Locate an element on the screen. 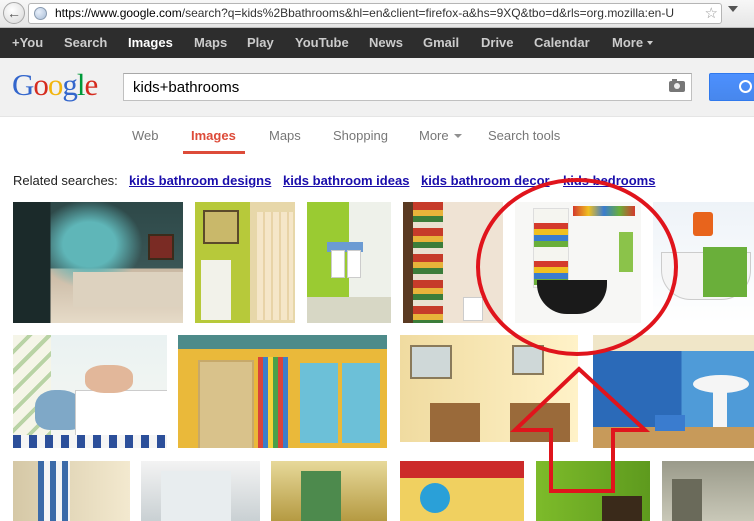 This screenshot has height=521, width=754. dropdown-arrow-icon is located at coordinates (733, 9).